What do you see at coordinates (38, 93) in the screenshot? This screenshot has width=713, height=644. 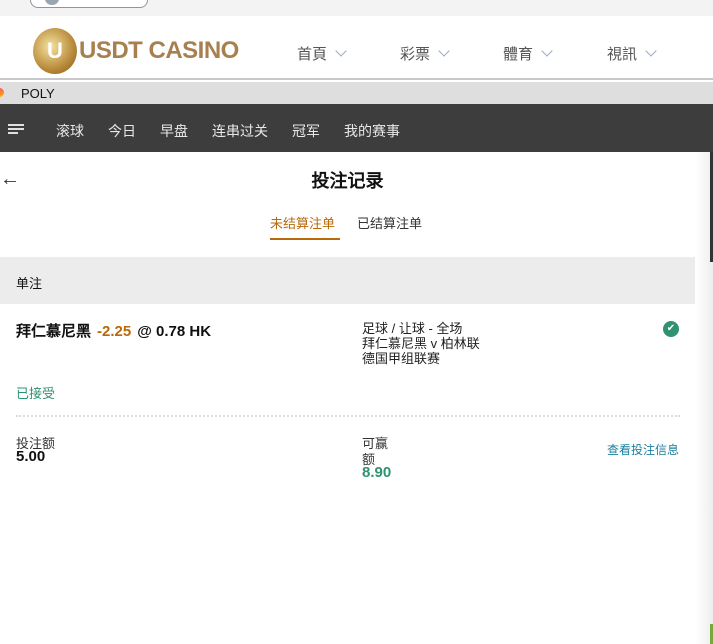 I see `provider-name: POLY` at bounding box center [38, 93].